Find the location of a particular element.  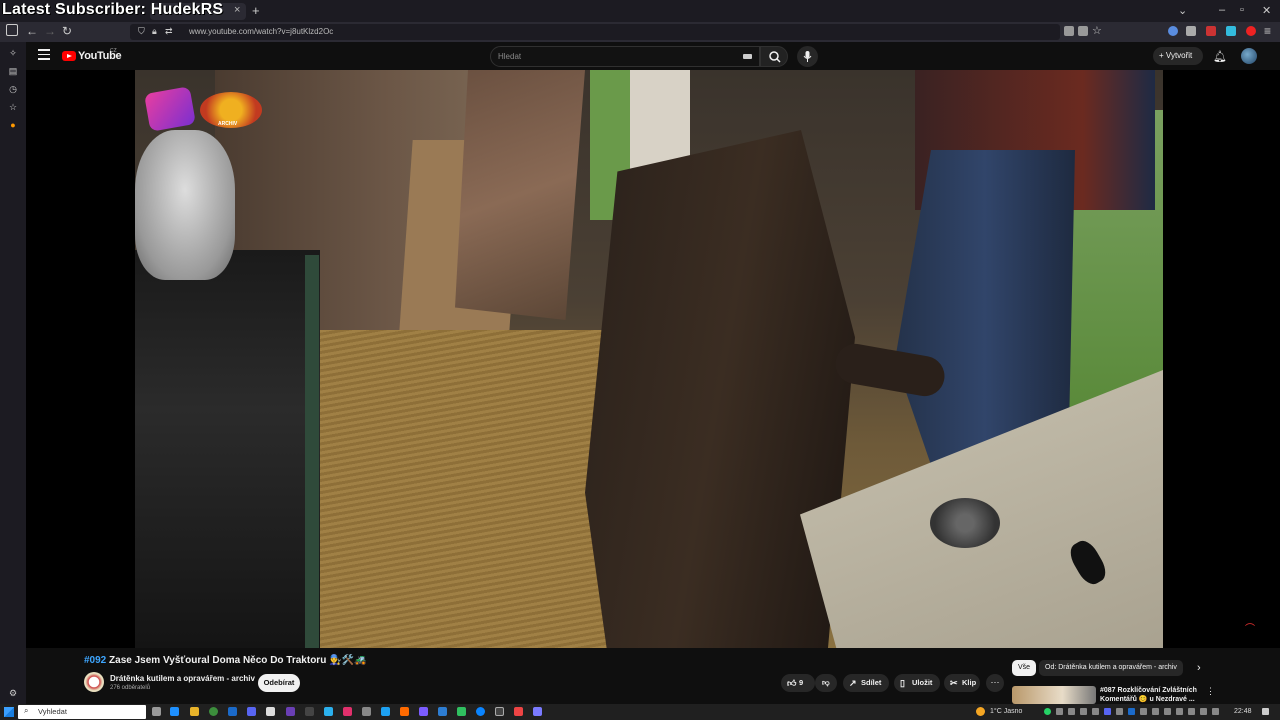

extension-overlay-icon: ⌒ is located at coordinates (1250, 627).